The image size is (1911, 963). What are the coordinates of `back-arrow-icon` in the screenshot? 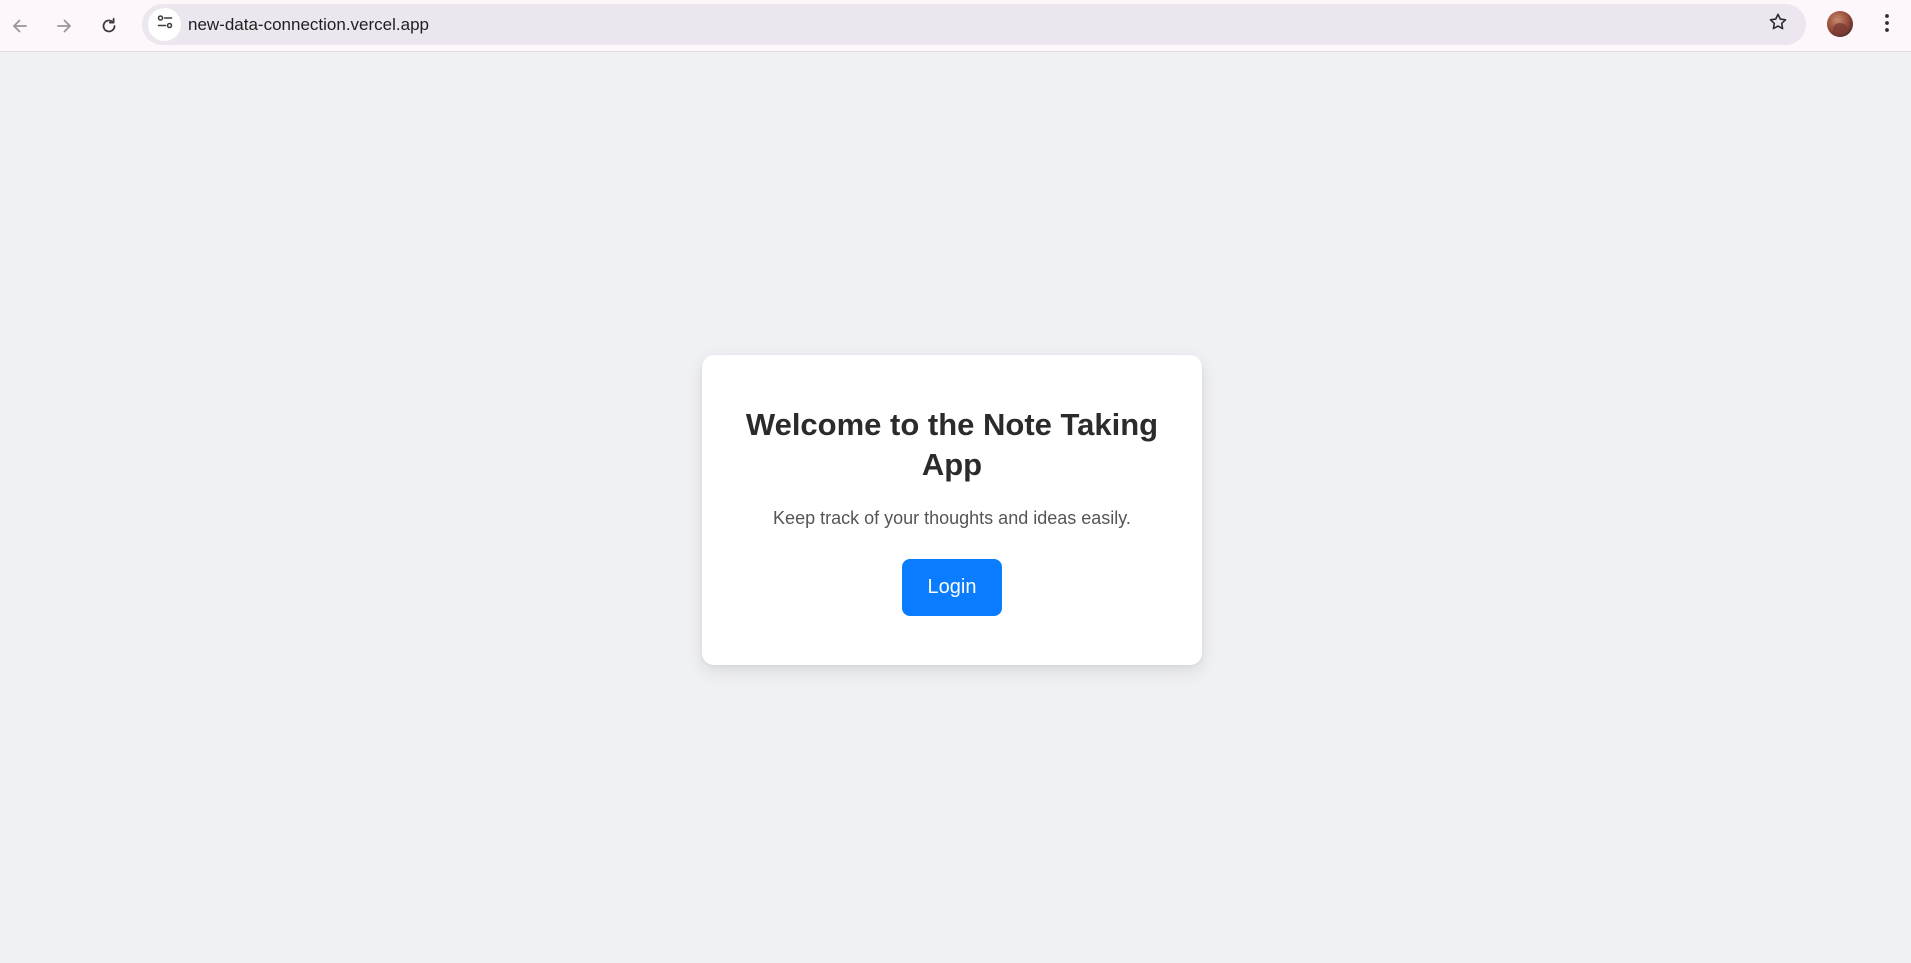 It's located at (20, 26).